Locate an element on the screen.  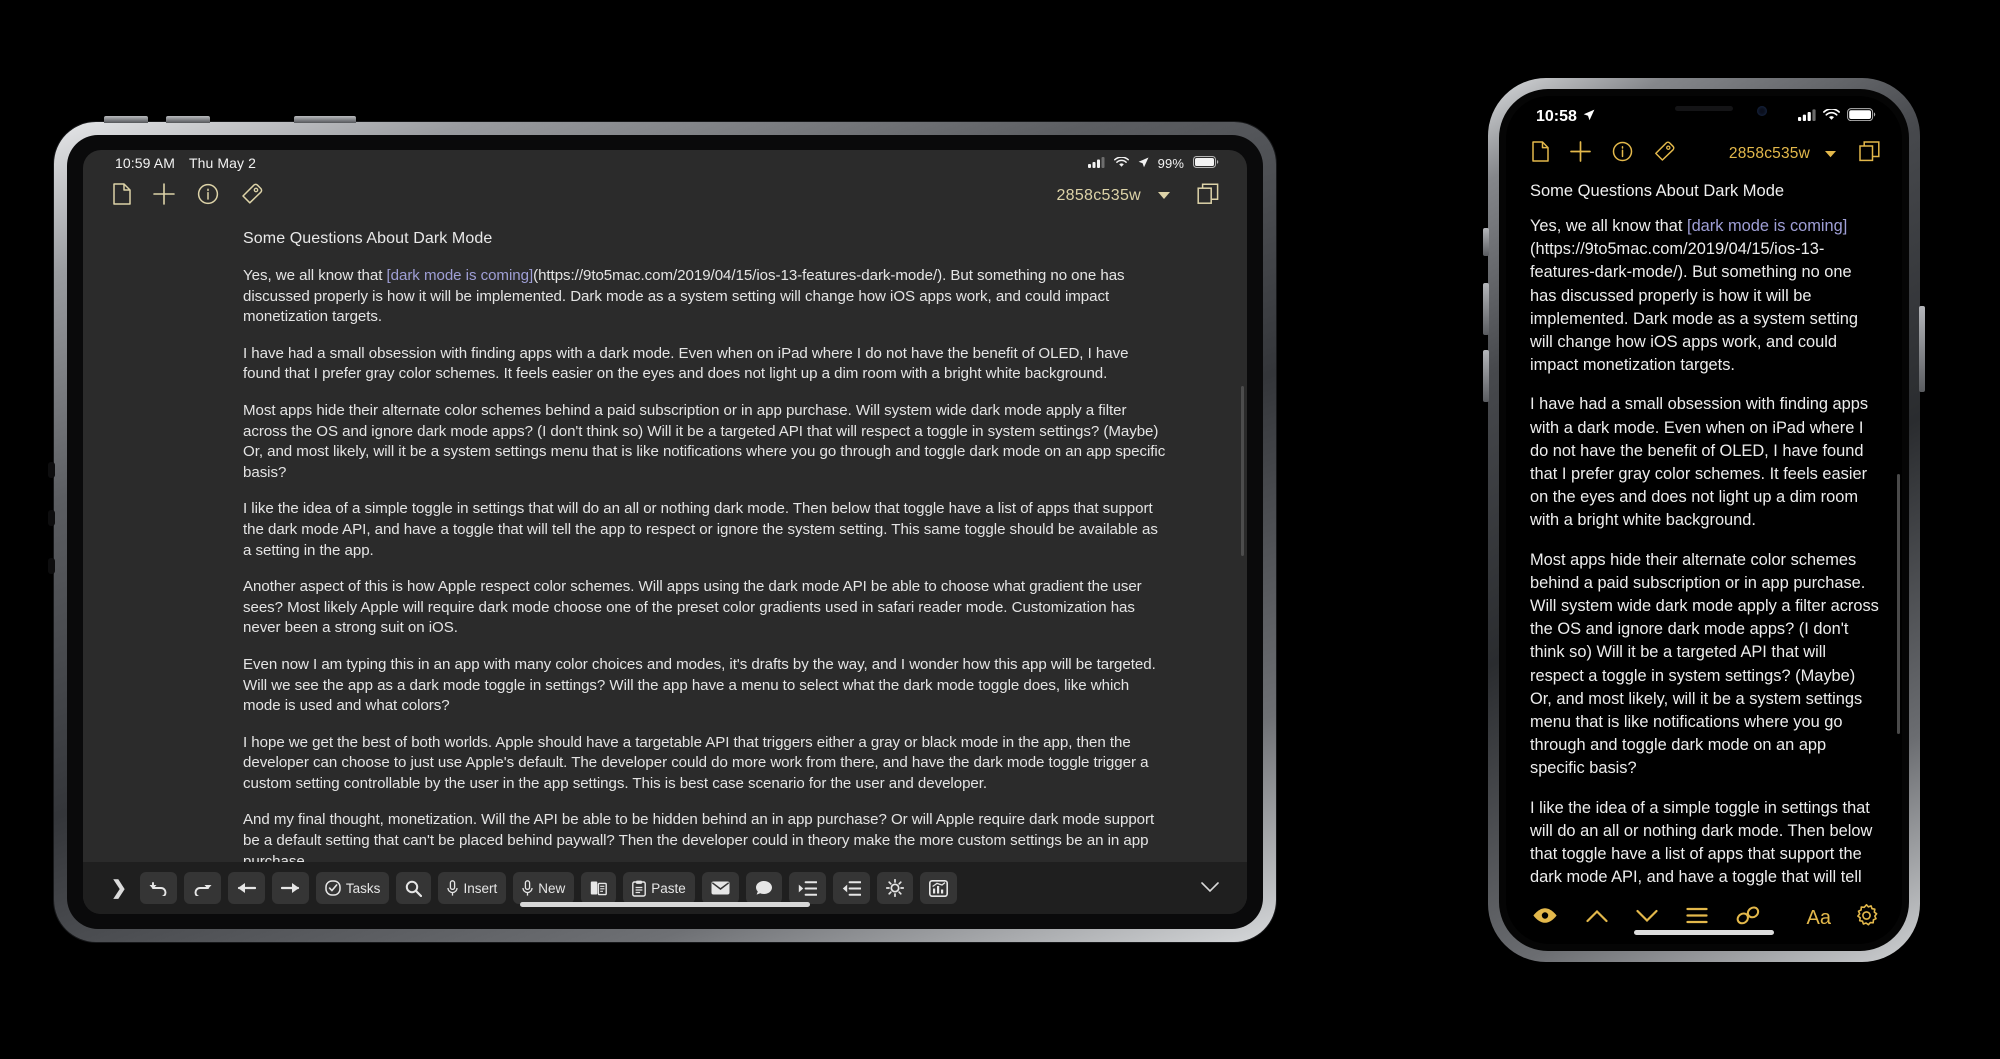
move-left-button is located at coordinates (246, 888).